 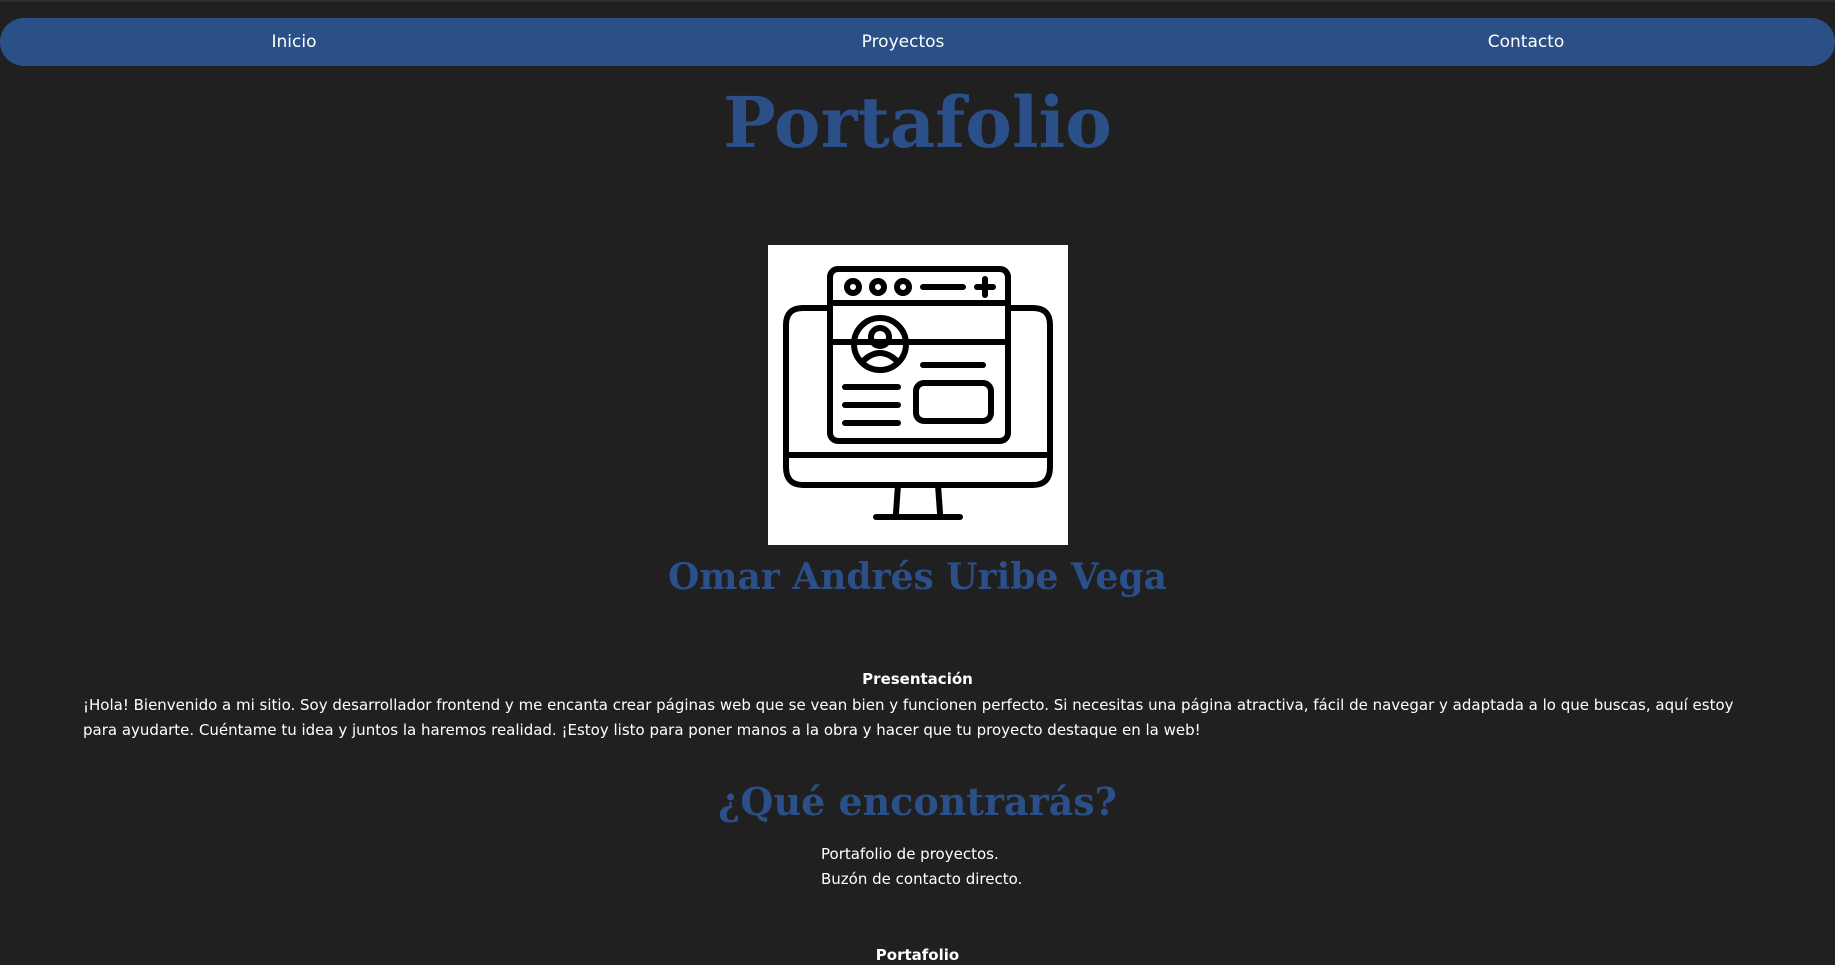 I want to click on list-item: Buzón de contacto directo., so click(x=922, y=879).